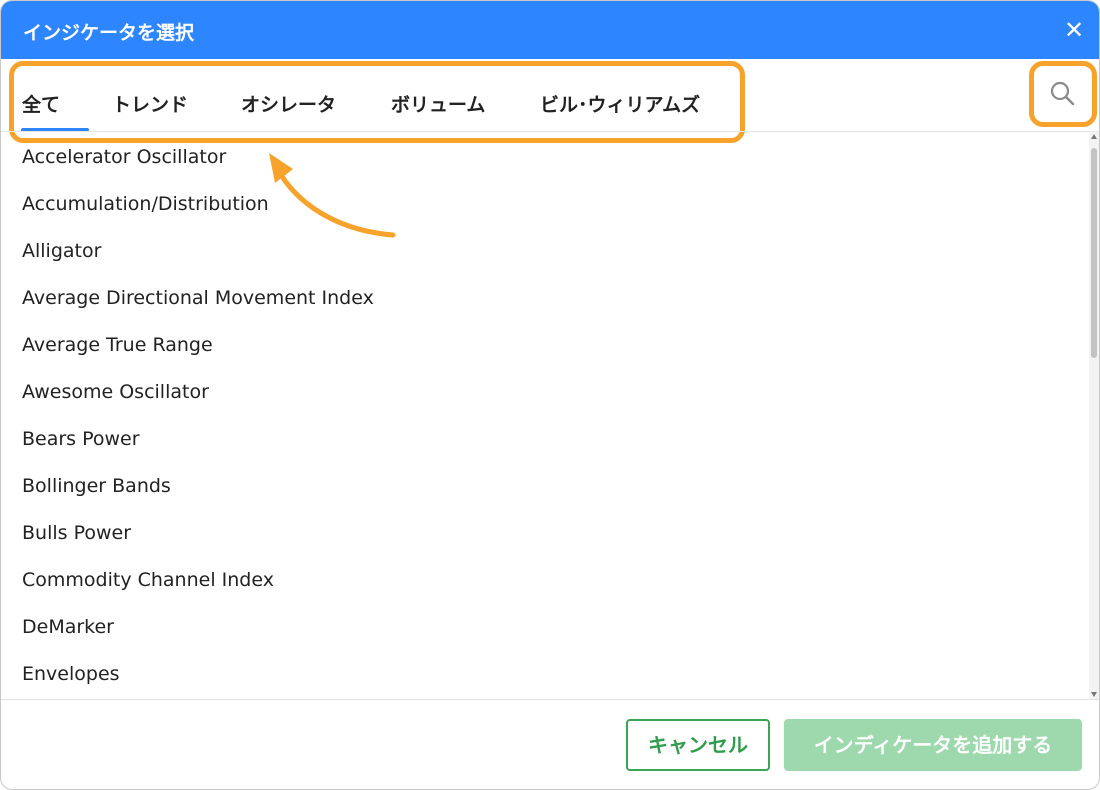  Describe the element at coordinates (68, 627) in the screenshot. I see `list-item: DeMarker` at that location.